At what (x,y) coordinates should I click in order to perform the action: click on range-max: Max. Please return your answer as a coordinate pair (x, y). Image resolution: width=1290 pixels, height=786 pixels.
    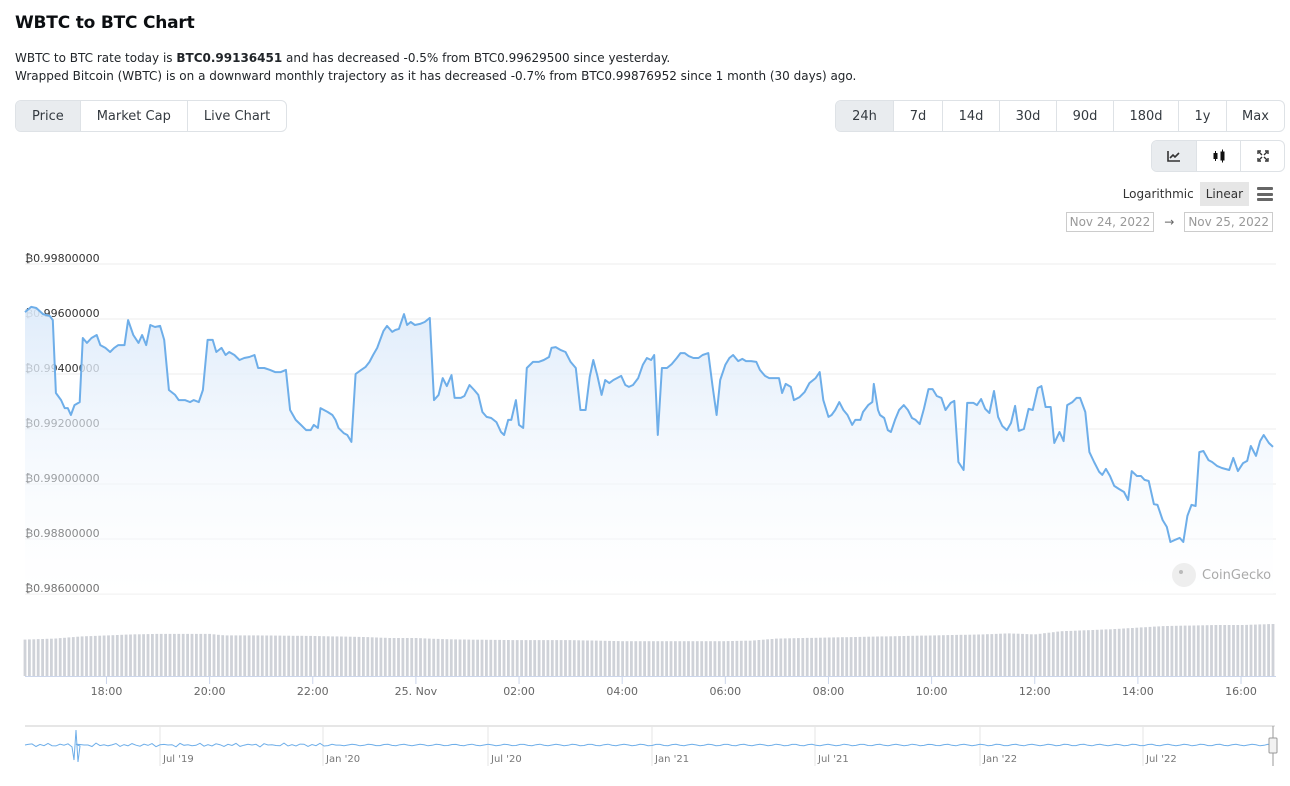
    Looking at the image, I should click on (1255, 116).